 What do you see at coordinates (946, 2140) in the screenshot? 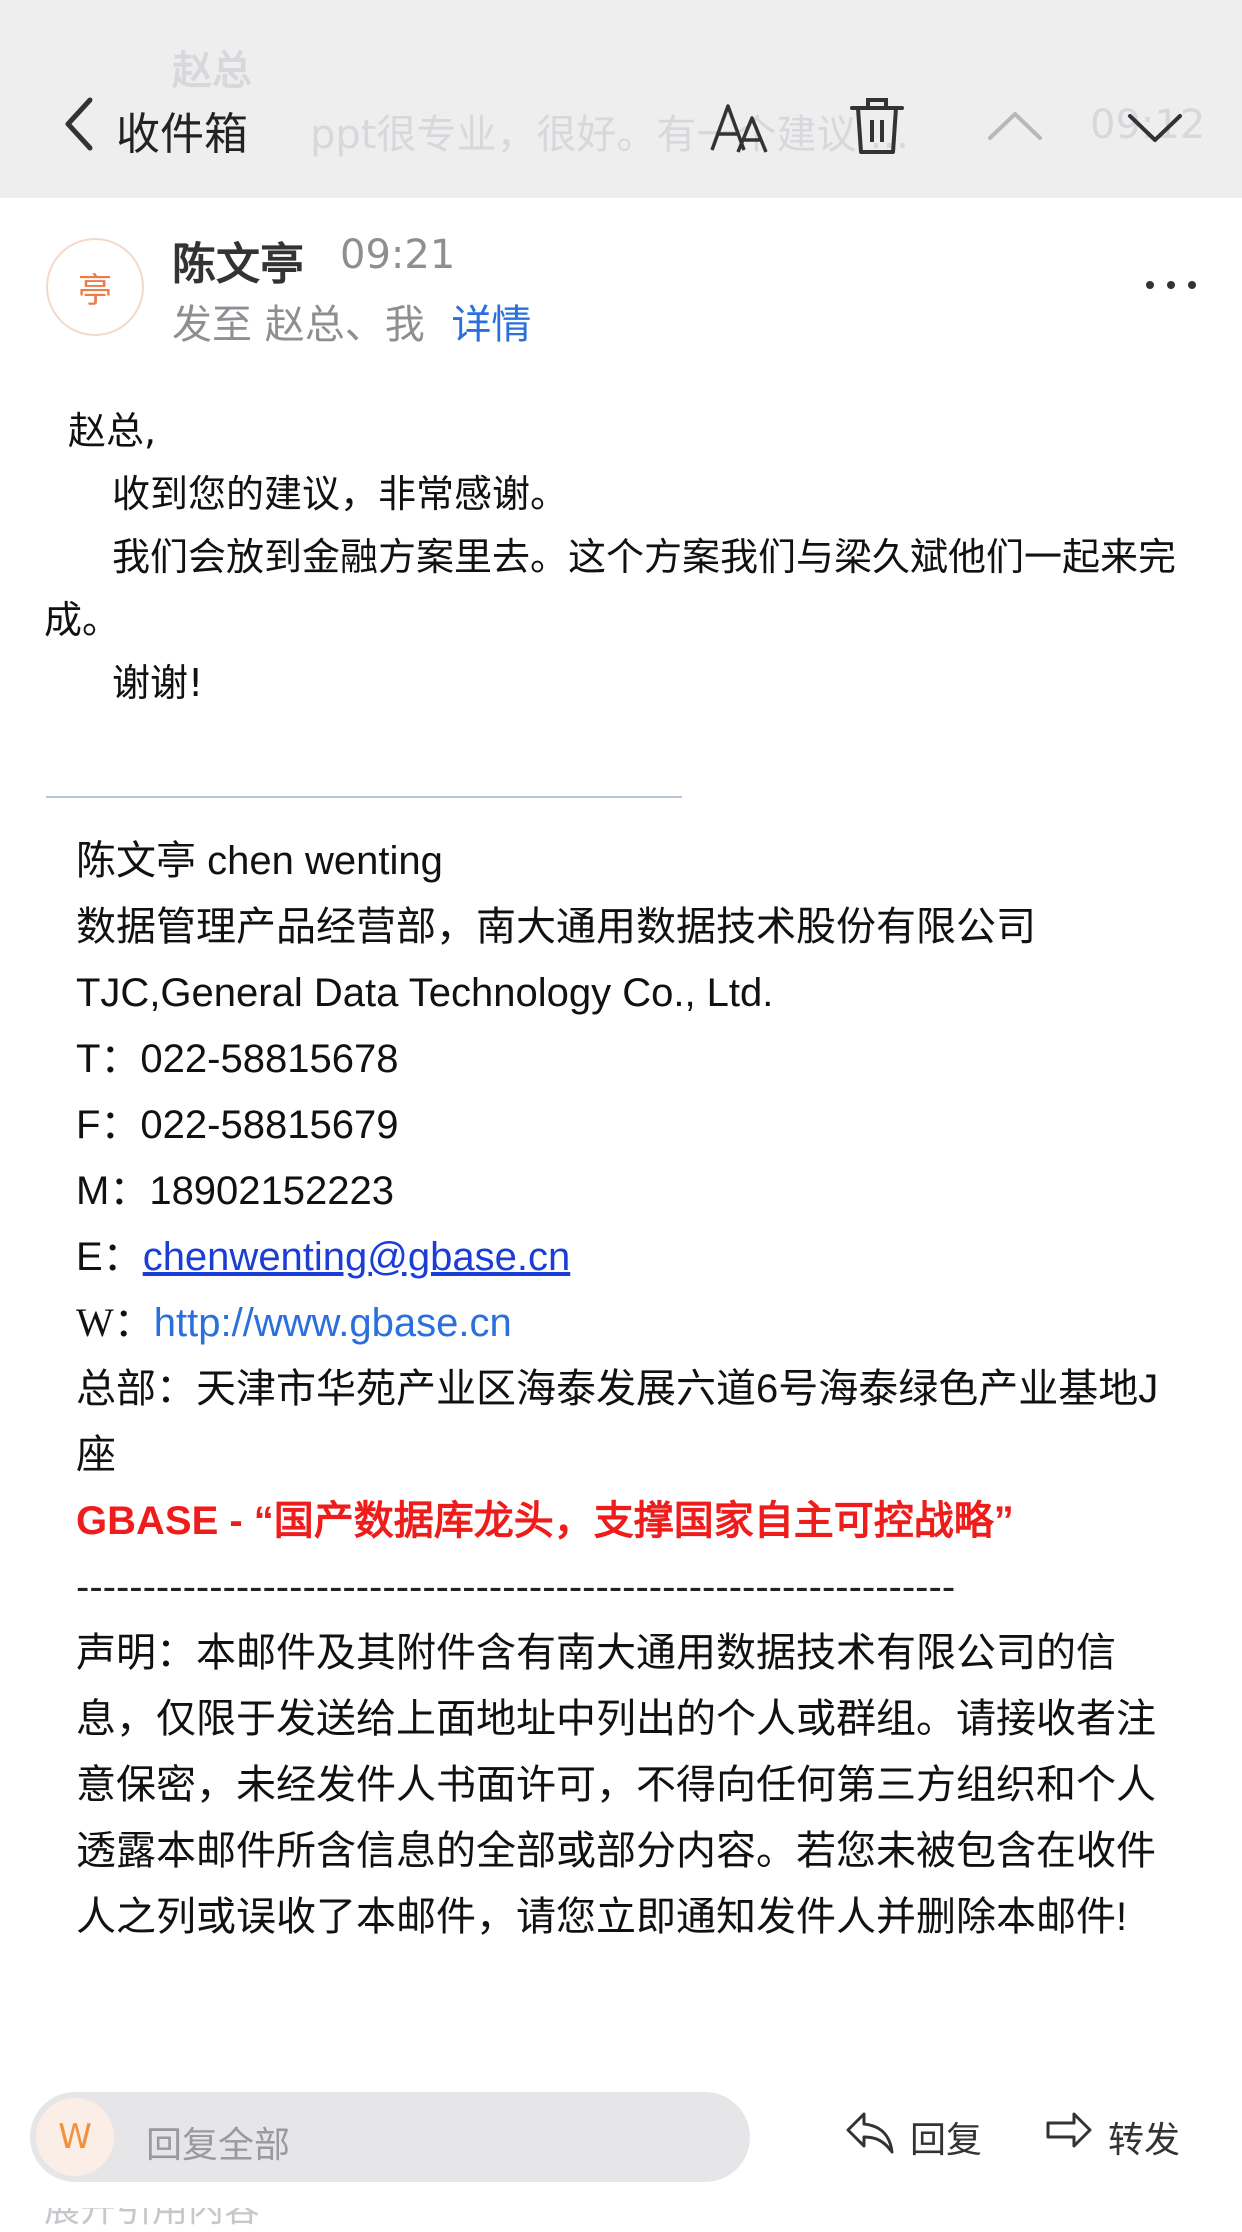
I see `reply-label: 回复` at bounding box center [946, 2140].